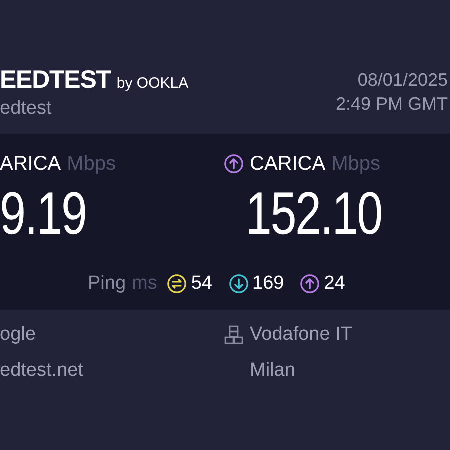 The width and height of the screenshot is (450, 450). Describe the element at coordinates (18, 335) in the screenshot. I see `isp-name: ogle` at that location.